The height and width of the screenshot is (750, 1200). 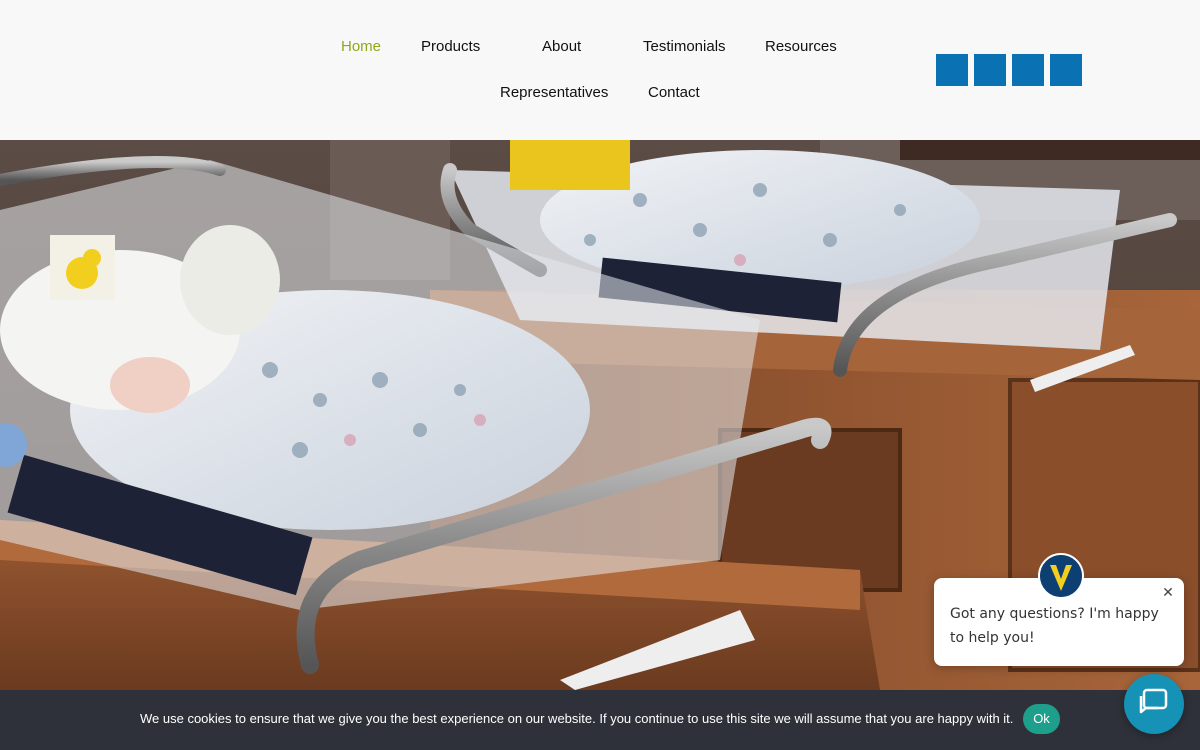 What do you see at coordinates (801, 46) in the screenshot?
I see `nav-resources: Resources` at bounding box center [801, 46].